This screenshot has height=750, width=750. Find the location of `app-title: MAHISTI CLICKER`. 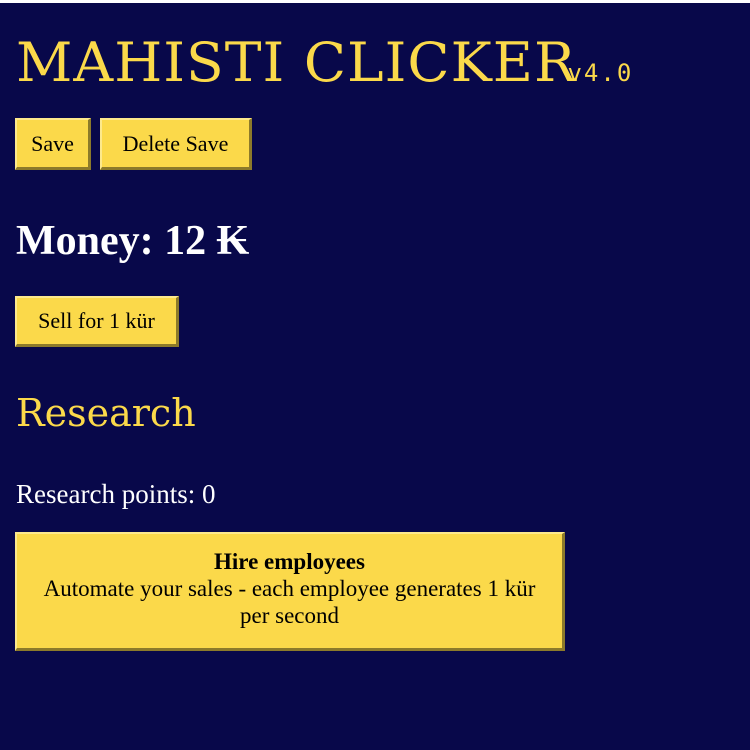

app-title: MAHISTI CLICKER is located at coordinates (296, 62).